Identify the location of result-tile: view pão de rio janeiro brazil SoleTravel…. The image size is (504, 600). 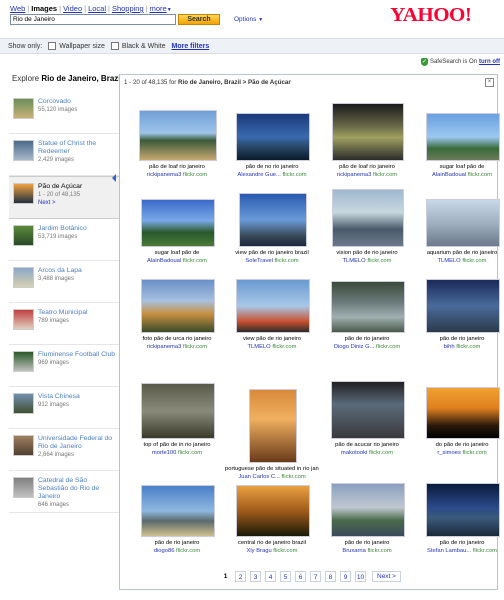
(272, 232).